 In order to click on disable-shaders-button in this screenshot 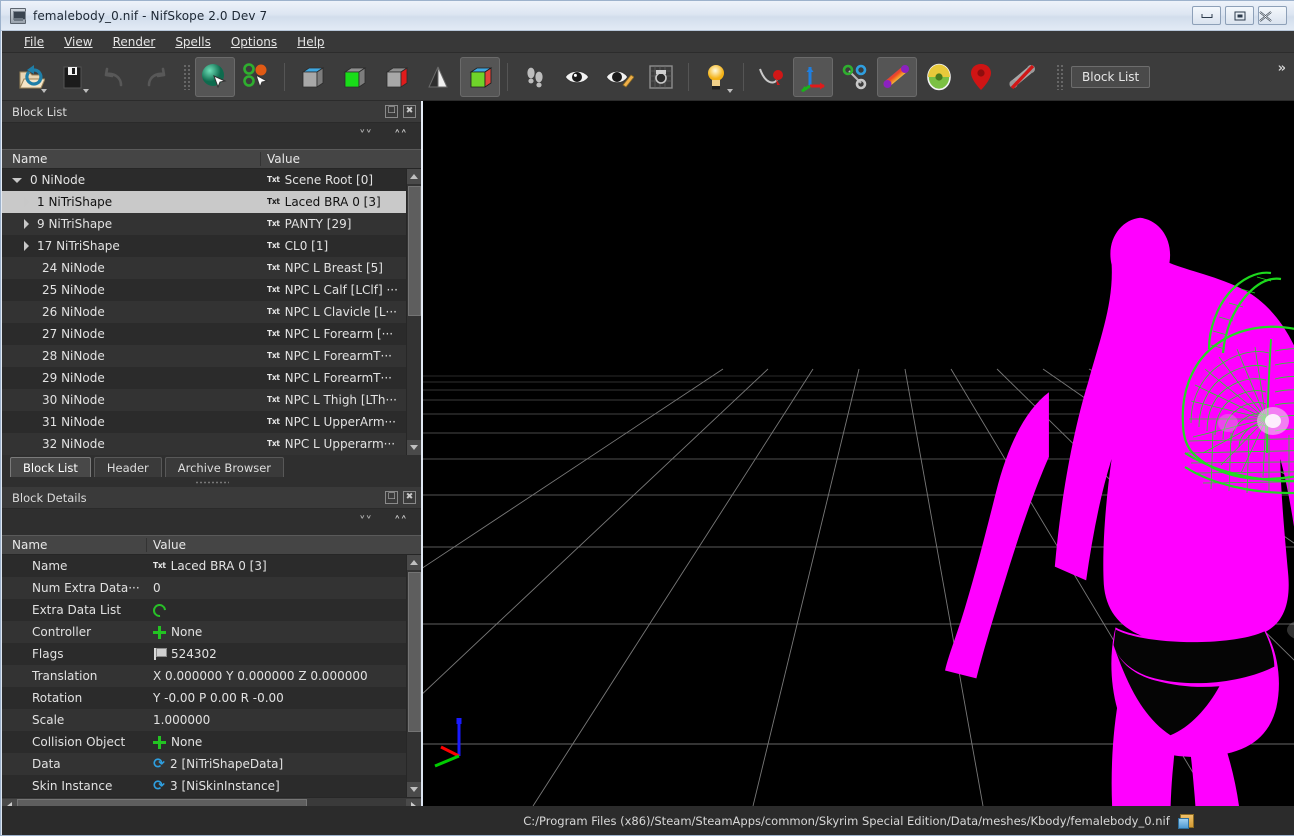, I will do `click(1023, 77)`.